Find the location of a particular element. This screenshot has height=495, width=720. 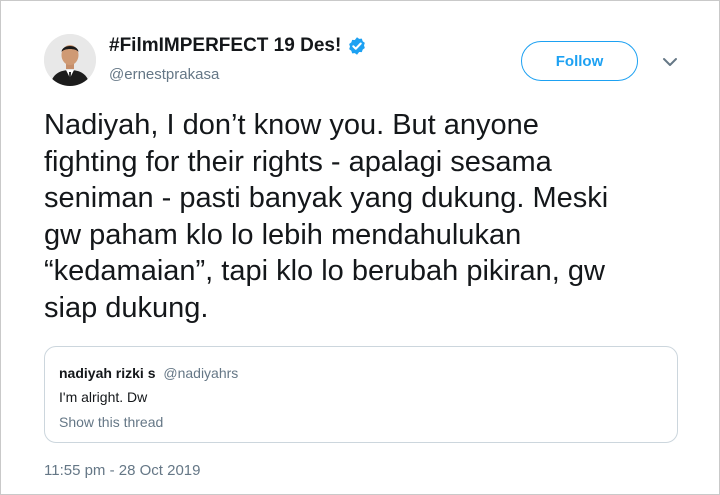

avatar is located at coordinates (70, 60).